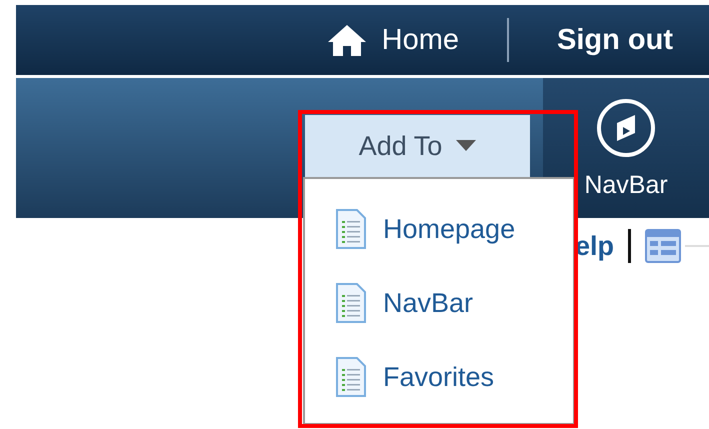  What do you see at coordinates (347, 40) in the screenshot?
I see `home-icon` at bounding box center [347, 40].